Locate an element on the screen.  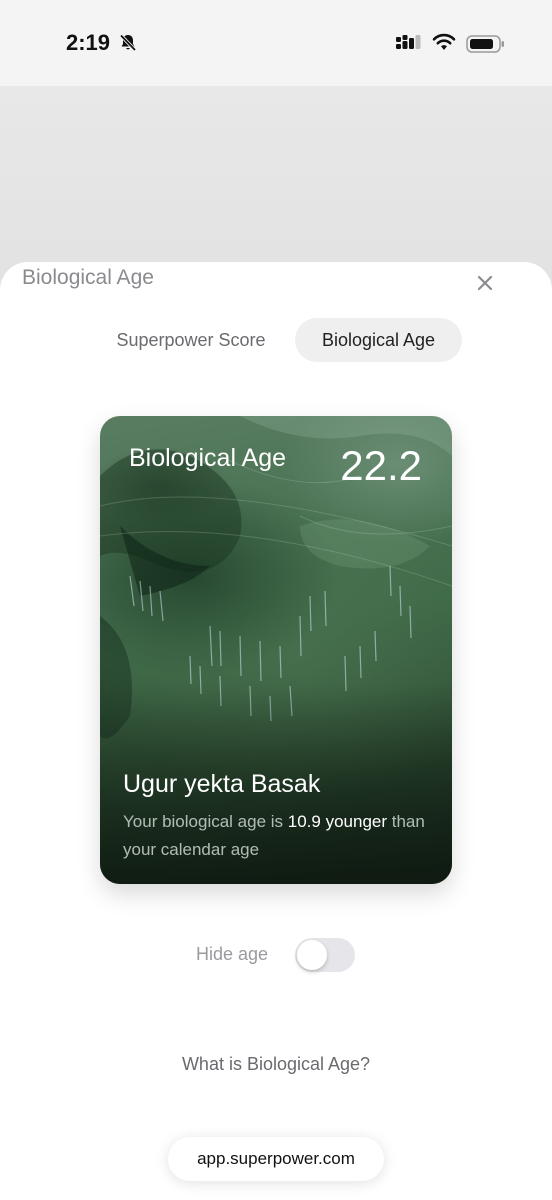
bell-slash-icon is located at coordinates (128, 43).